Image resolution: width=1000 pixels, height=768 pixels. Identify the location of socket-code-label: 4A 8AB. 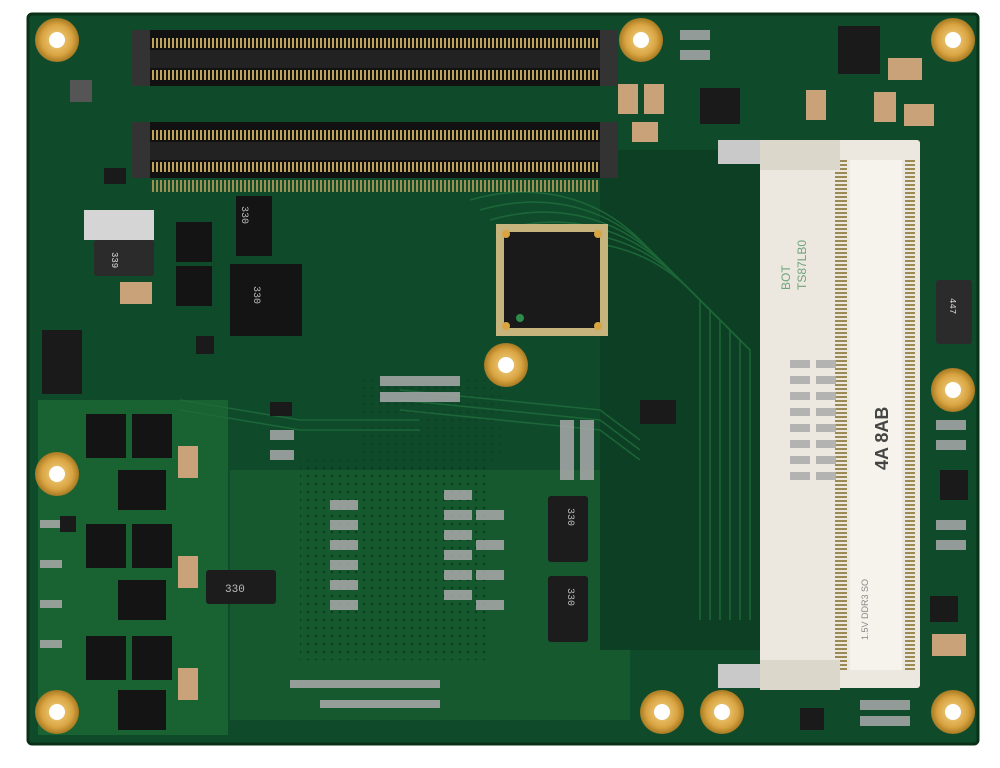
(882, 438).